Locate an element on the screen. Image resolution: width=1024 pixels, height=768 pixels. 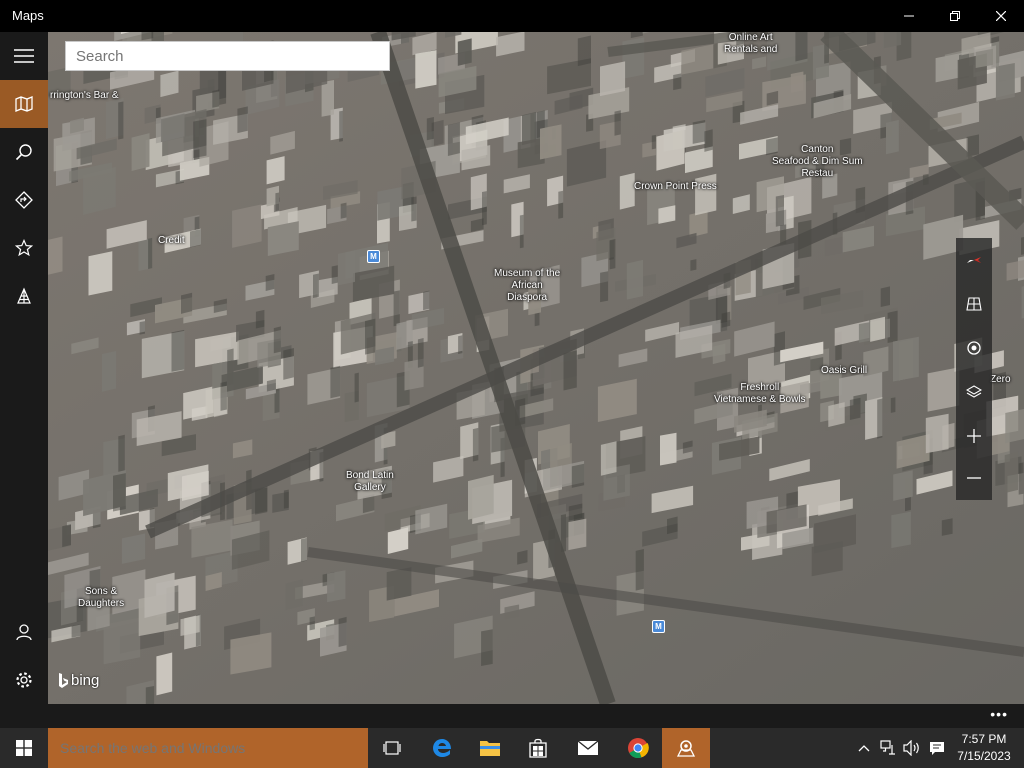
zoom-in-button is located at coordinates (974, 436).